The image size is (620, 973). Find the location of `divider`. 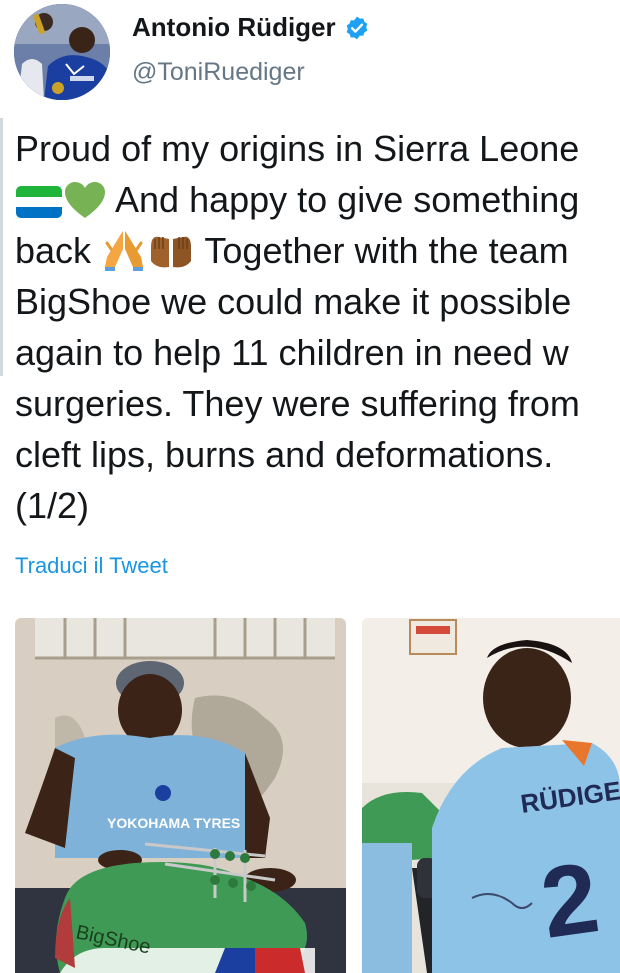

divider is located at coordinates (1, 247).